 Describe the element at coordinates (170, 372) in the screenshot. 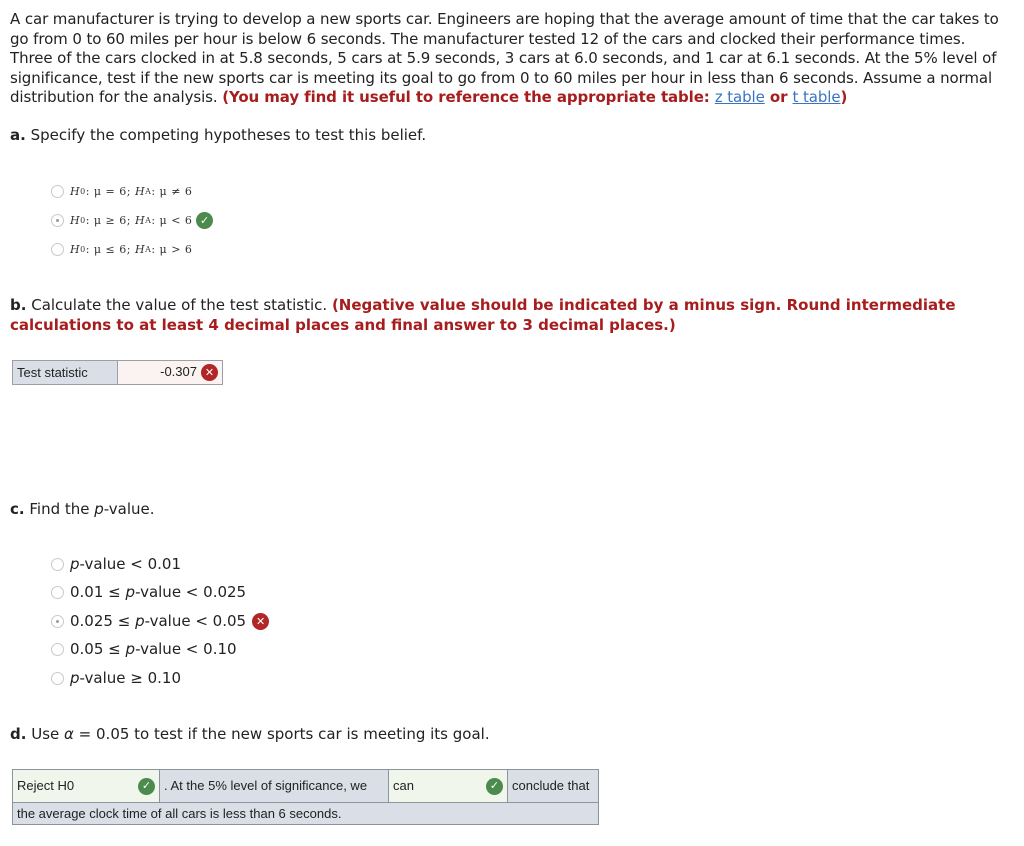

I see `test-statistic-input: -0.307 ✕` at that location.